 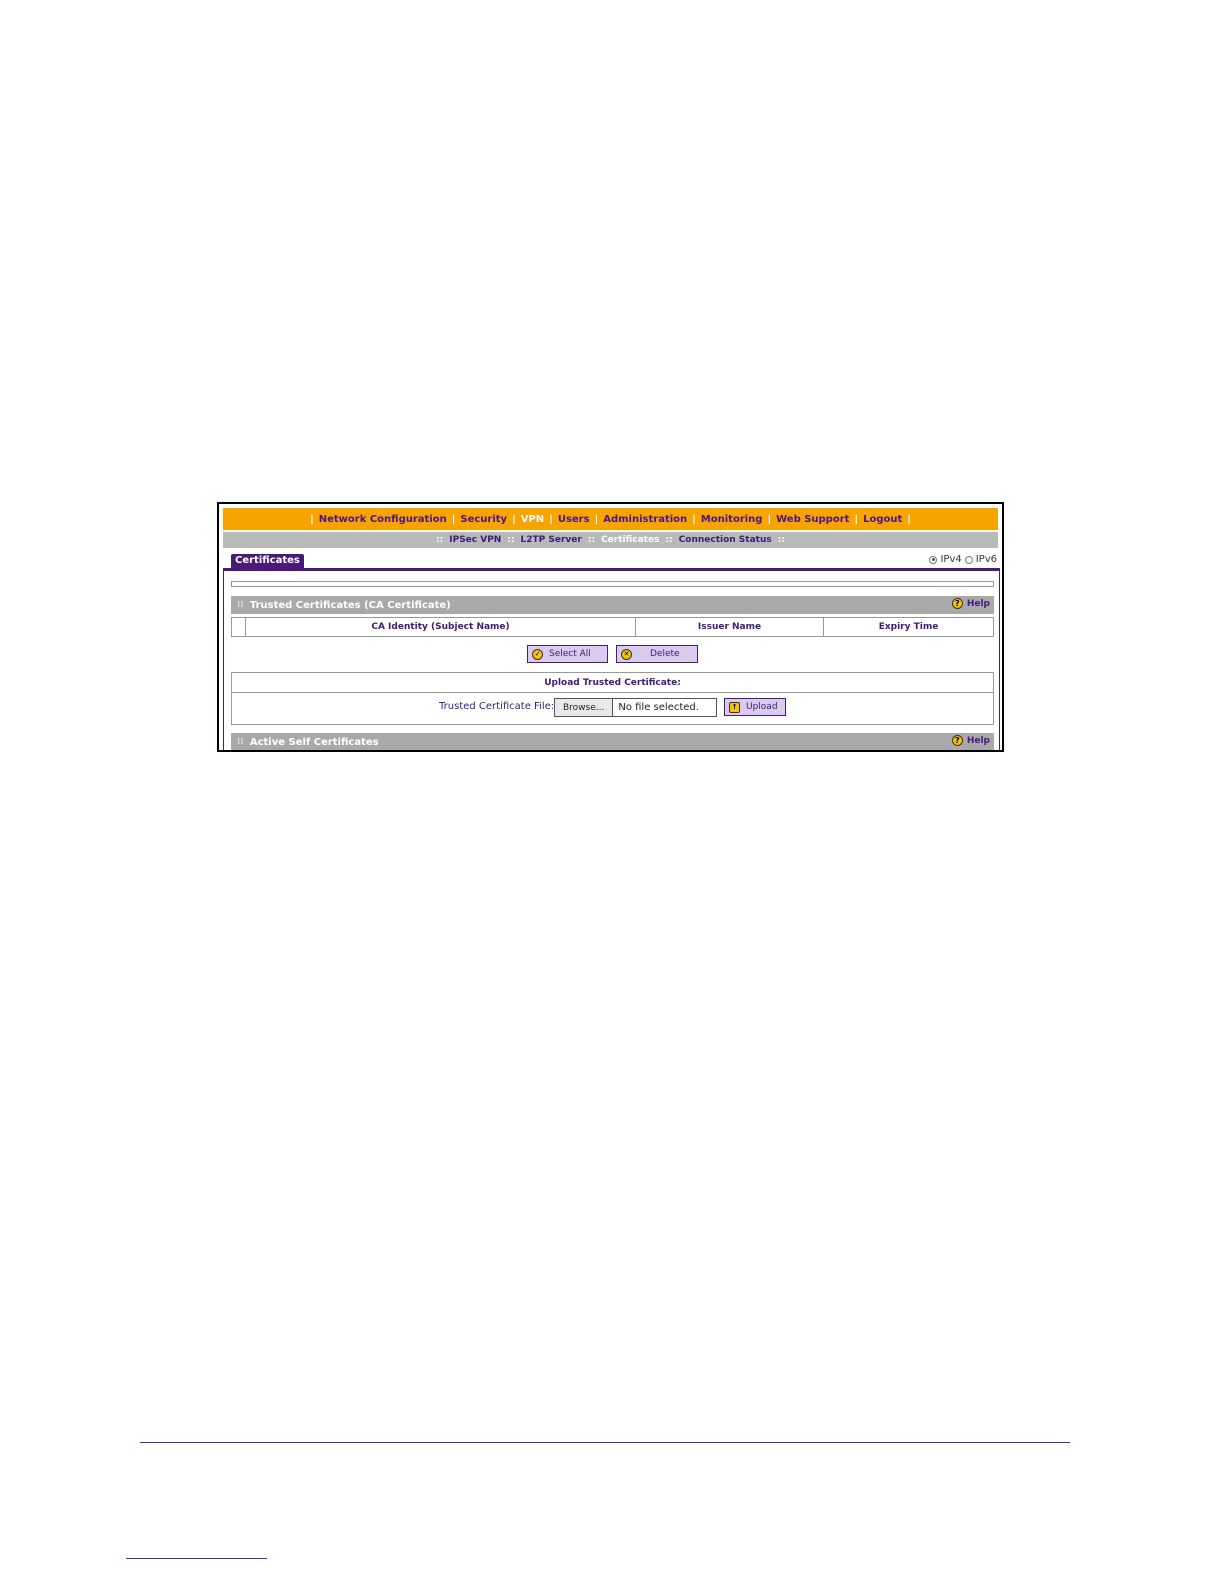 I want to click on nav-logout: Logout, so click(x=882, y=519).